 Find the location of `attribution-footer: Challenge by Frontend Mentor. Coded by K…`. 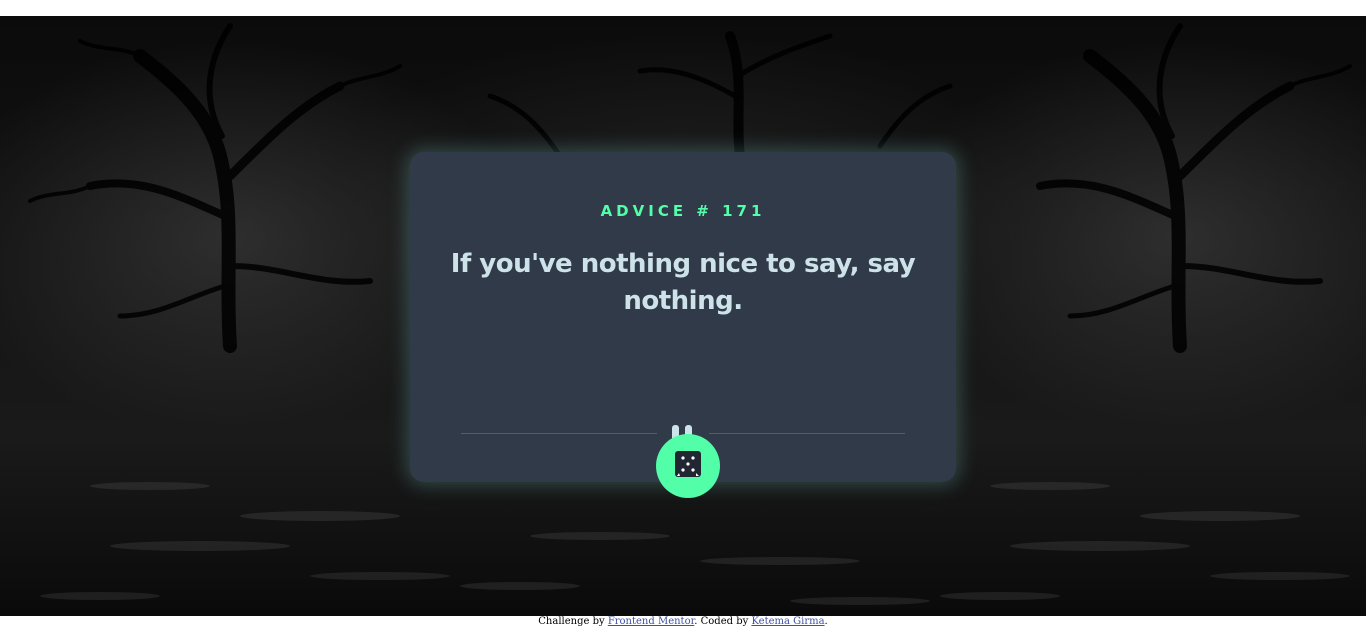

attribution-footer: Challenge by Frontend Mentor. Coded by K… is located at coordinates (683, 622).